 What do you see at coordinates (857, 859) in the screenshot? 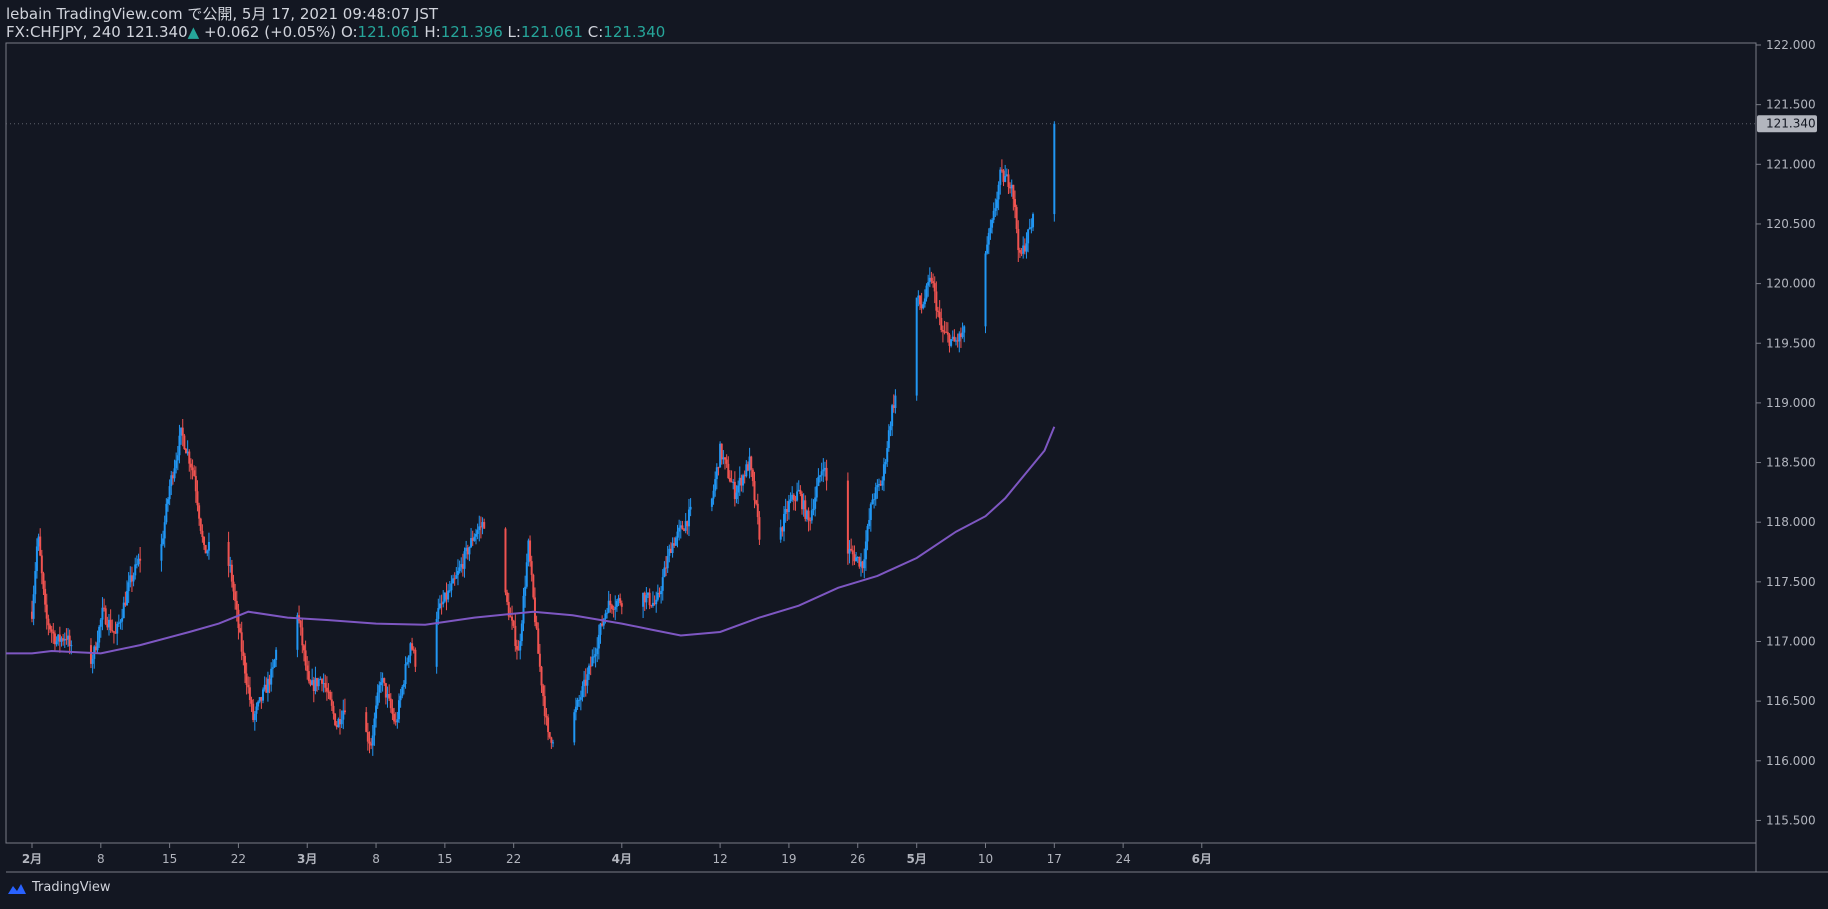
I see `time-tick-label: 26` at bounding box center [857, 859].